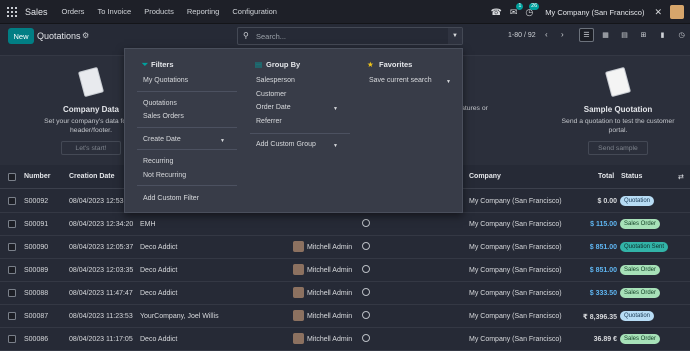 This screenshot has width=690, height=351. Describe the element at coordinates (36, 224) in the screenshot. I see `order-number: S00091` at that location.